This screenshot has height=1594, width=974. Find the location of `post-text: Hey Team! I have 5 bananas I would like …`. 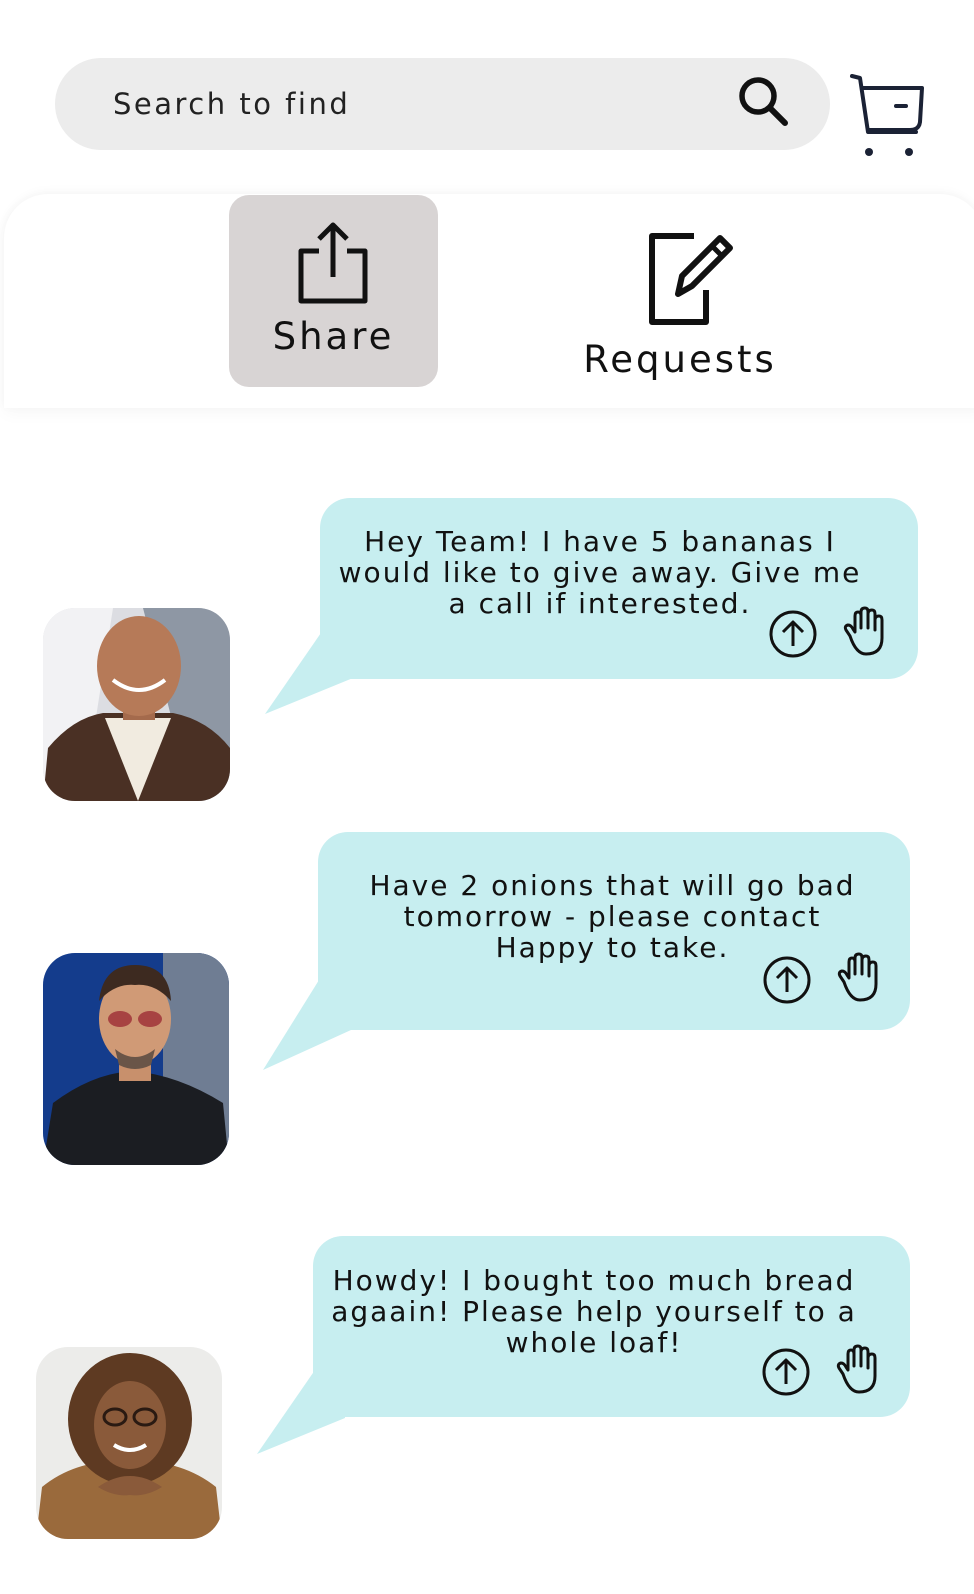

post-text: Hey Team! I have 5 bananas I would like … is located at coordinates (600, 572).